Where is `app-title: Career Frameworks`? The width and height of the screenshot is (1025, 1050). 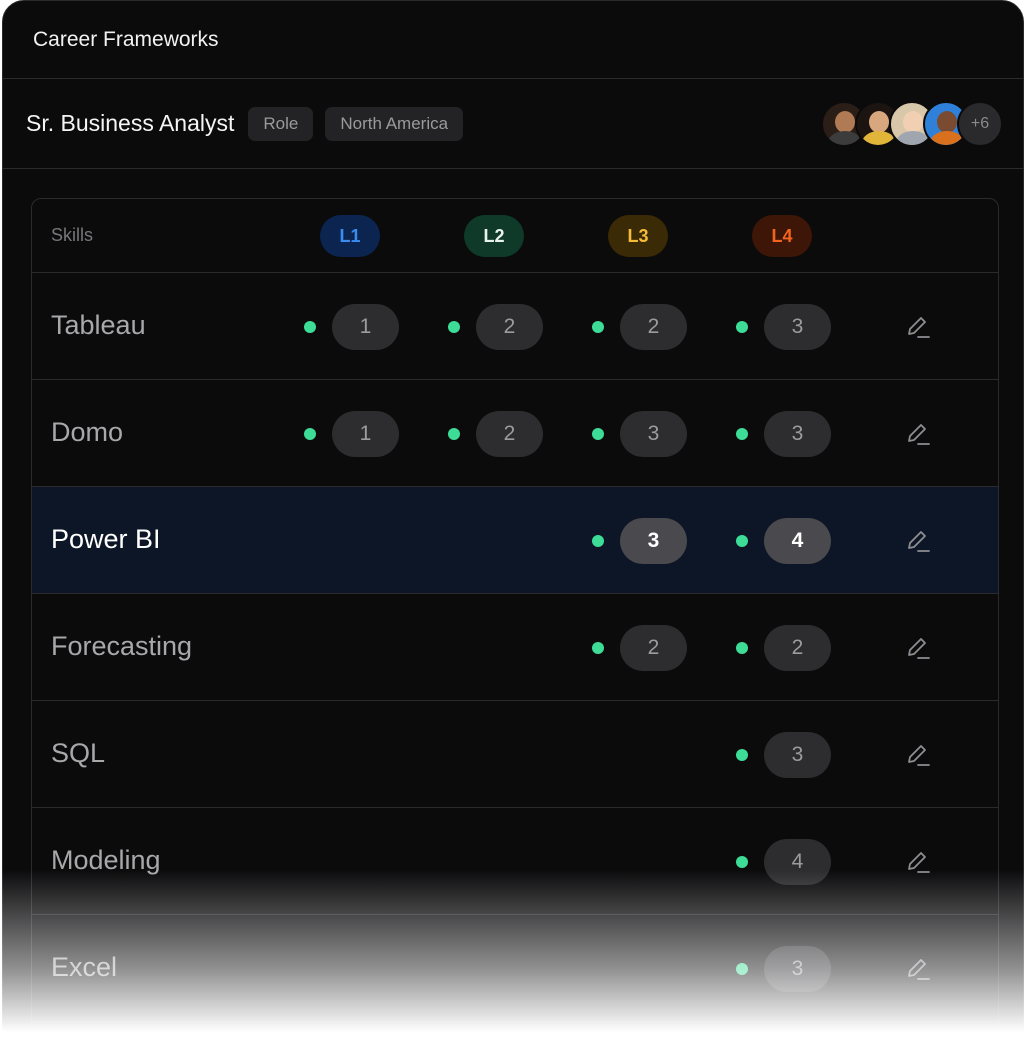
app-title: Career Frameworks is located at coordinates (126, 39).